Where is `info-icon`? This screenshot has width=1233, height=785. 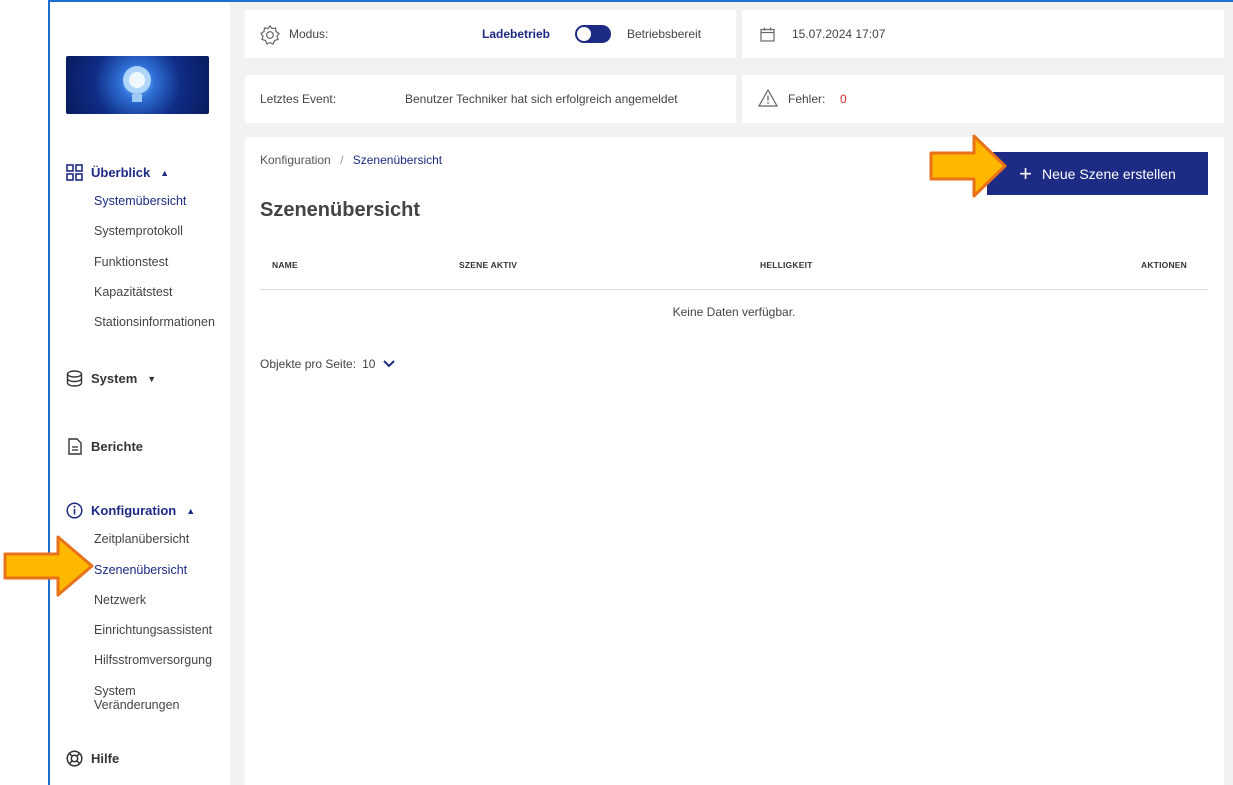
info-icon is located at coordinates (74, 510).